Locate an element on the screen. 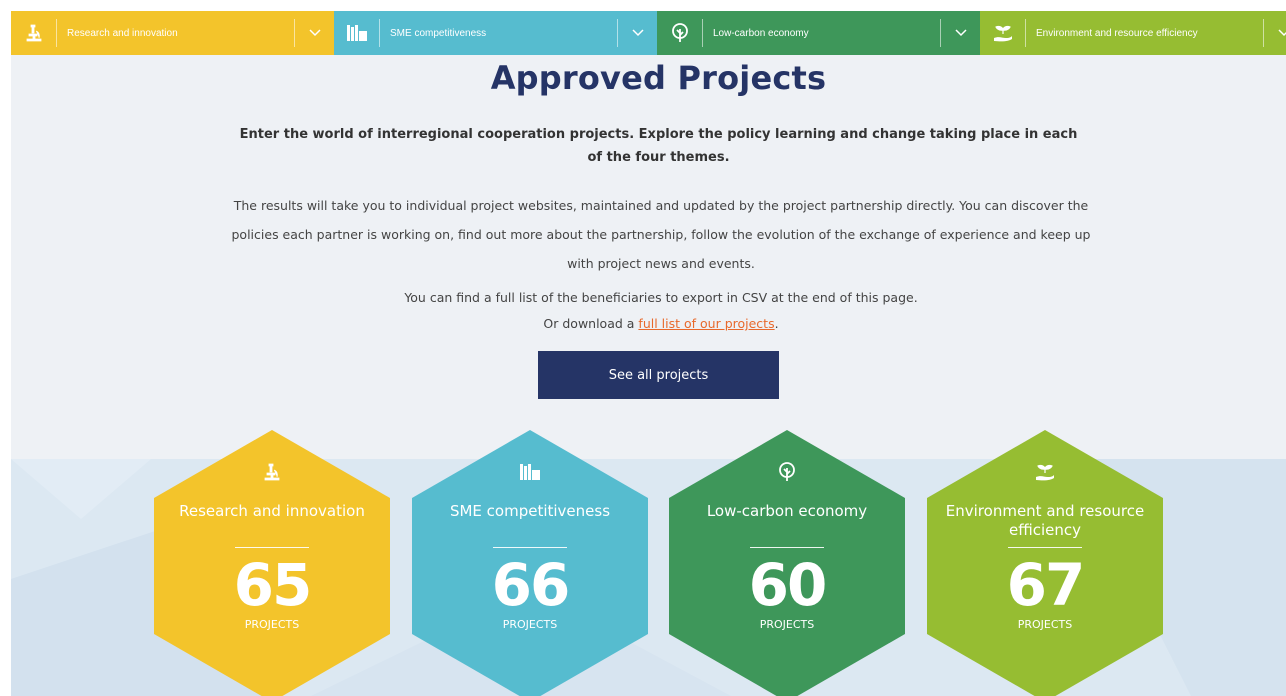 The image size is (1286, 696). project-count: 60 is located at coordinates (788, 585).